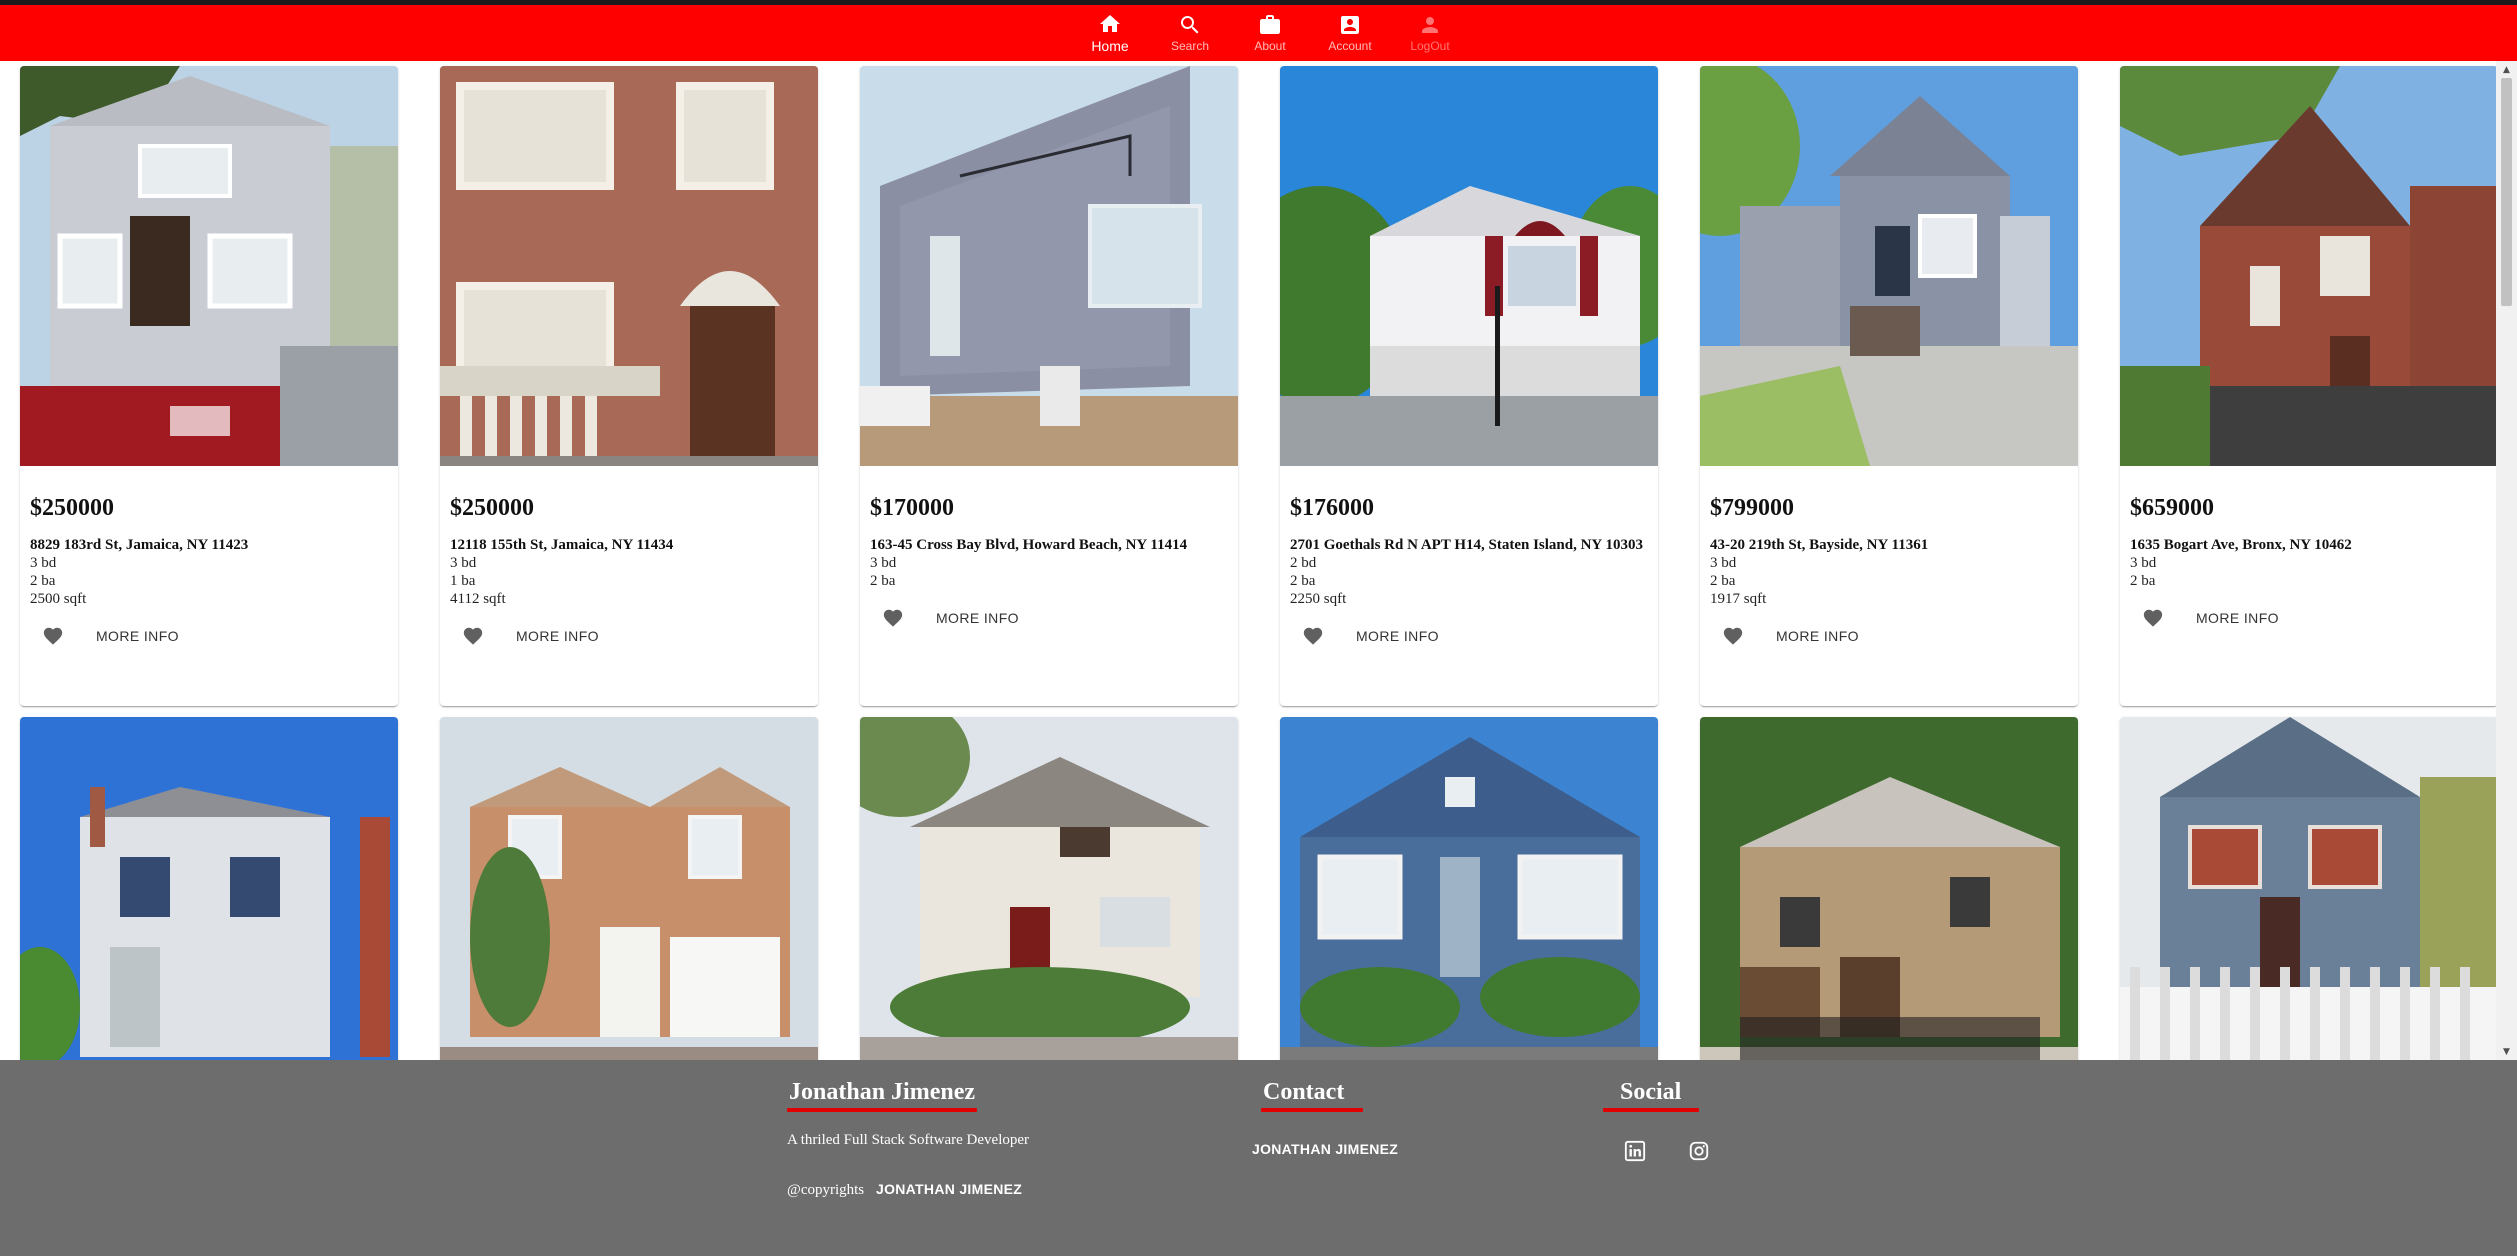  Describe the element at coordinates (1651, 1110) in the screenshot. I see `footer-social-underline` at that location.